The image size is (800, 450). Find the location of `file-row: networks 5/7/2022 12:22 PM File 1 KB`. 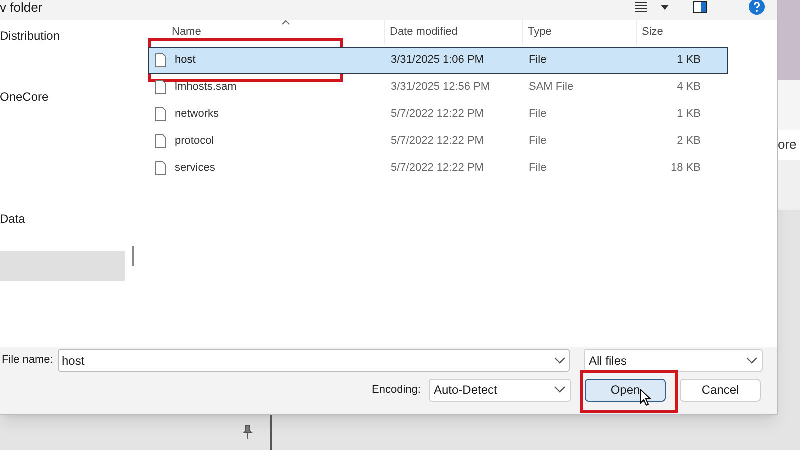

file-row: networks 5/7/2022 12:22 PM File 1 KB is located at coordinates (438, 114).